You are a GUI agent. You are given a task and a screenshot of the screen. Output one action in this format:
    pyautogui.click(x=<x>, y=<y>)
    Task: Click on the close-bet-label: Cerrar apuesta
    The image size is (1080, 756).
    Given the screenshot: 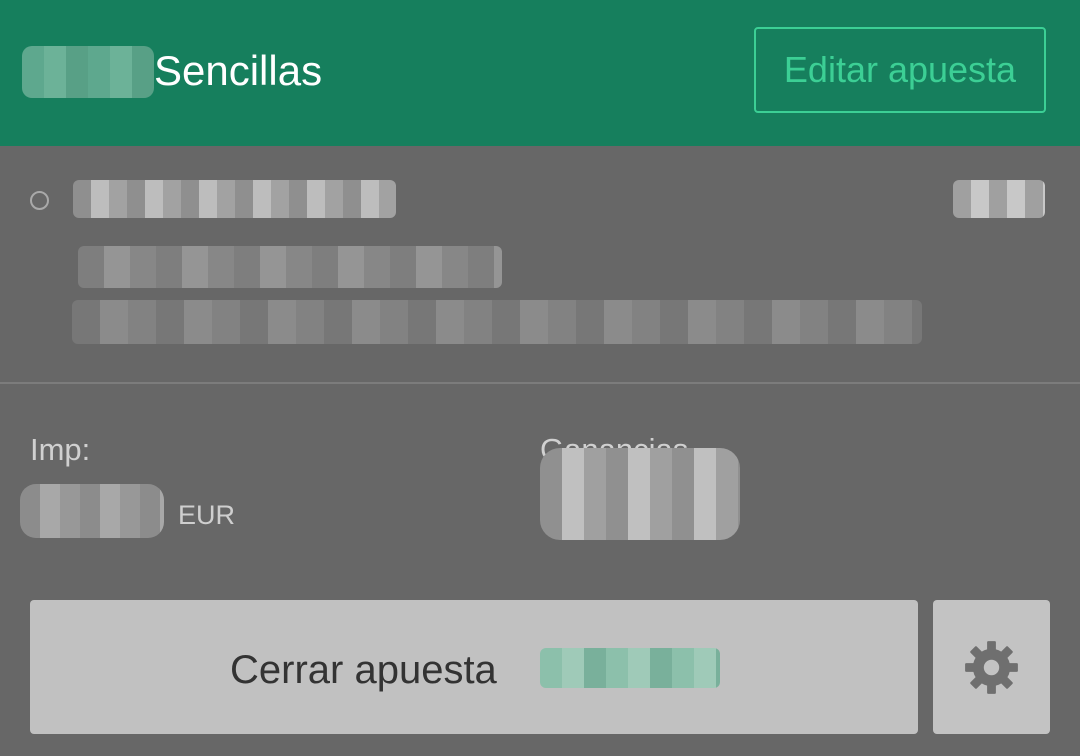 What is the action you would take?
    pyautogui.click(x=363, y=670)
    